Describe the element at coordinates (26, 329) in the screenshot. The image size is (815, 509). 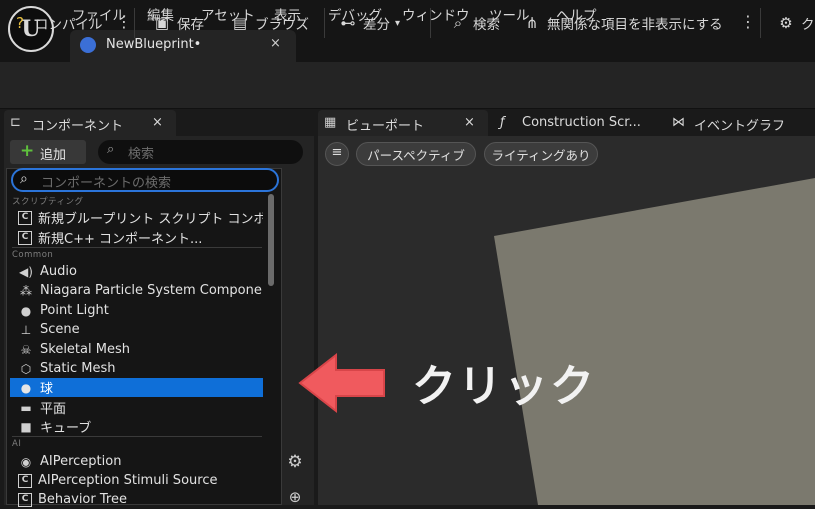
I see `scene-icon: ⊥` at that location.